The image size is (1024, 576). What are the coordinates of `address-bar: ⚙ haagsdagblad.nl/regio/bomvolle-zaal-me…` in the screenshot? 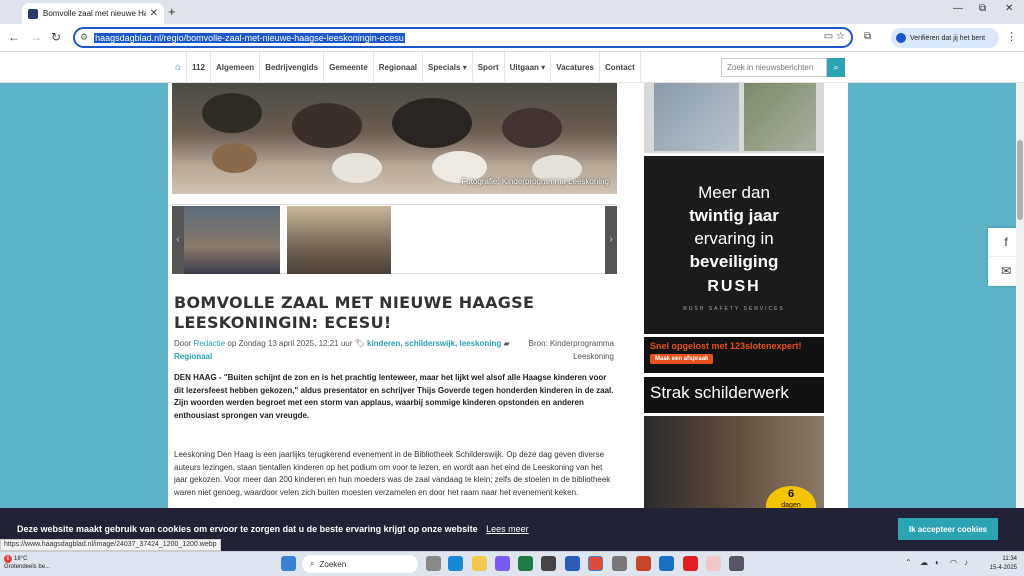 It's located at (463, 37).